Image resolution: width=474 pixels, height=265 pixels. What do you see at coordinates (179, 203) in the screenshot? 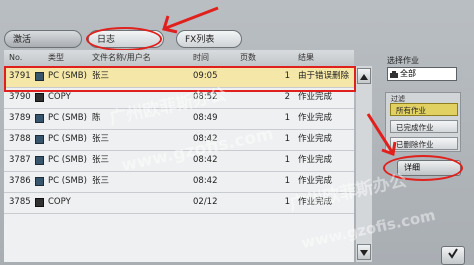
I see `table-row: 3785 COPY 02/12 1 作业完成` at bounding box center [179, 203].